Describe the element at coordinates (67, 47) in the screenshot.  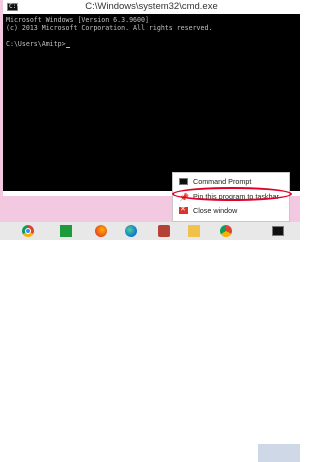
I see `text-cursor` at that location.